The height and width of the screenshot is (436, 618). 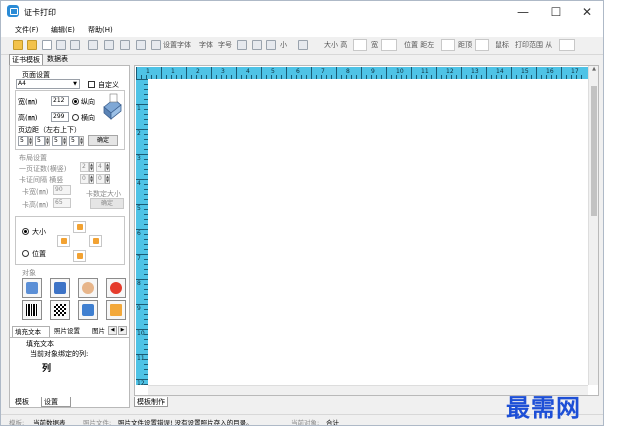 What do you see at coordinates (27, 30) in the screenshot?
I see `menu-file: 文件(F)` at bounding box center [27, 30].